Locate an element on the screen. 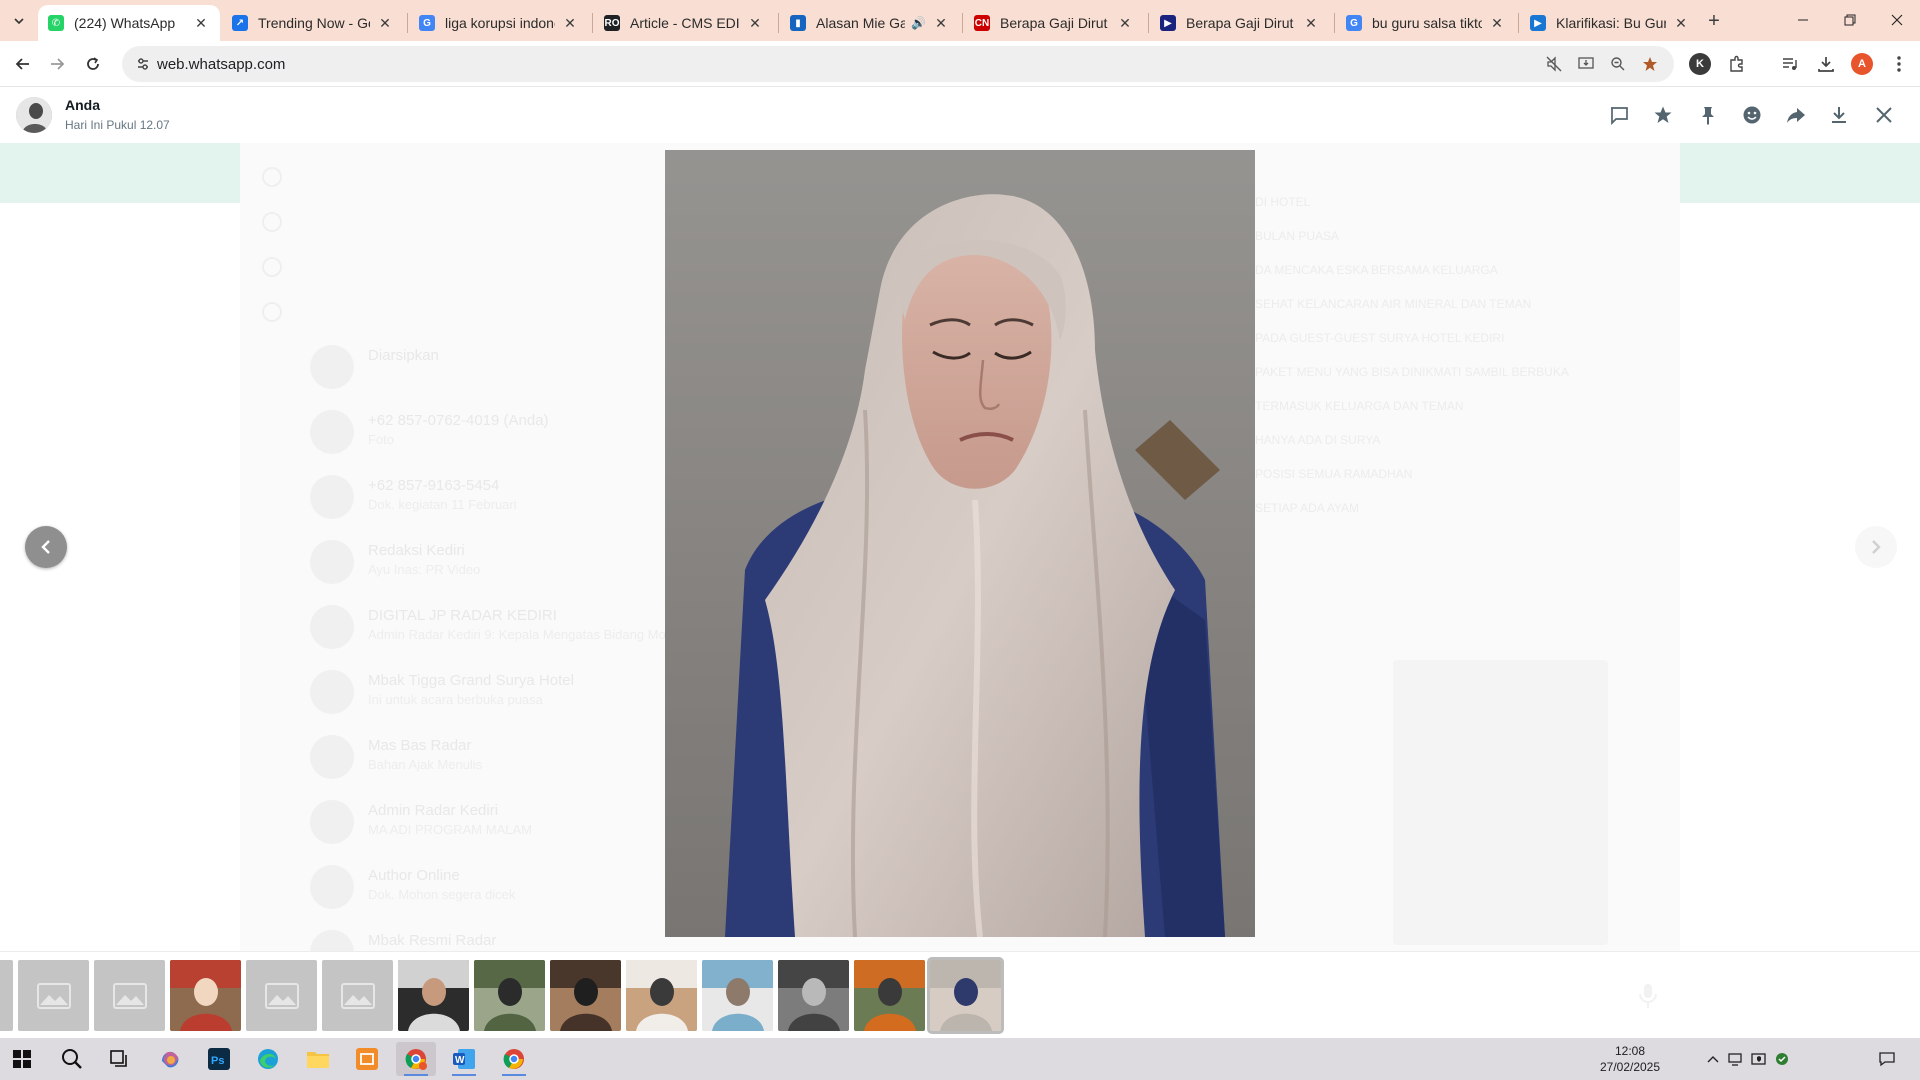 The image size is (1920, 1080). taskbar-search-button is located at coordinates (72, 1059).